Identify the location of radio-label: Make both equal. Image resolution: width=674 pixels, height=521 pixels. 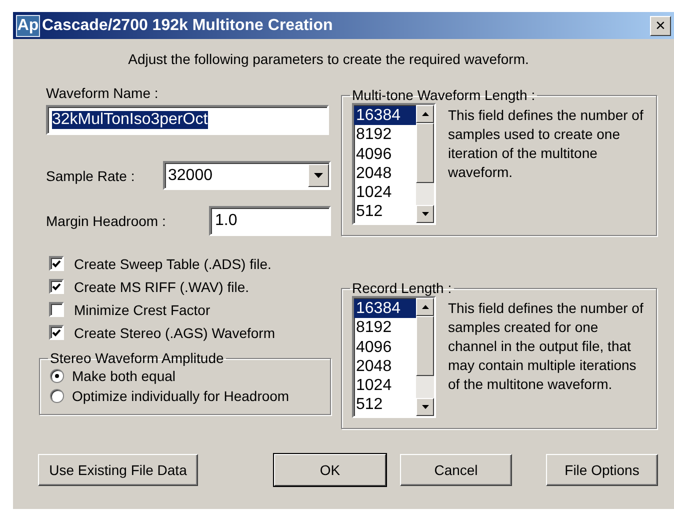
(124, 376).